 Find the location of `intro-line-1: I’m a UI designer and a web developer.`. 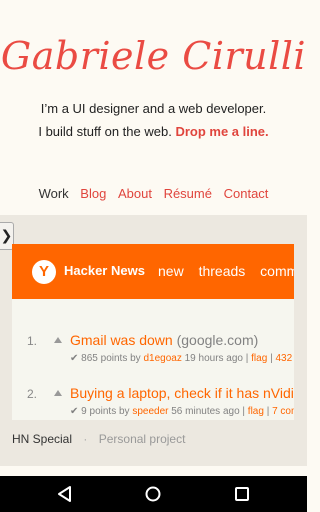

intro-line-1: I’m a UI designer and a web developer. is located at coordinates (153, 108).